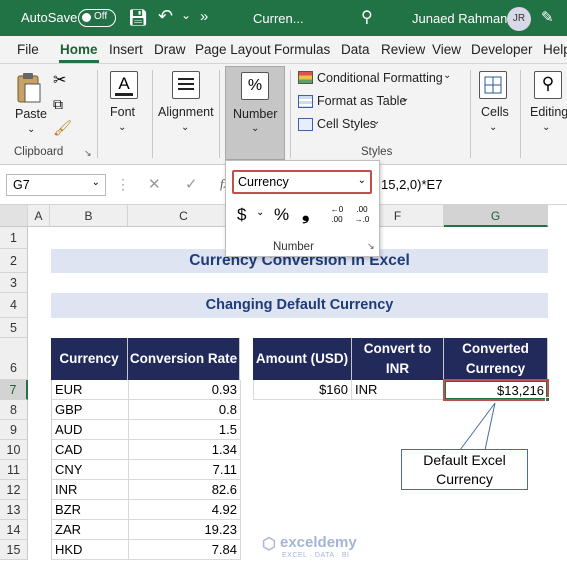 This screenshot has height=581, width=567. What do you see at coordinates (305, 214) in the screenshot?
I see `comma-style-icon: ❟` at bounding box center [305, 214].